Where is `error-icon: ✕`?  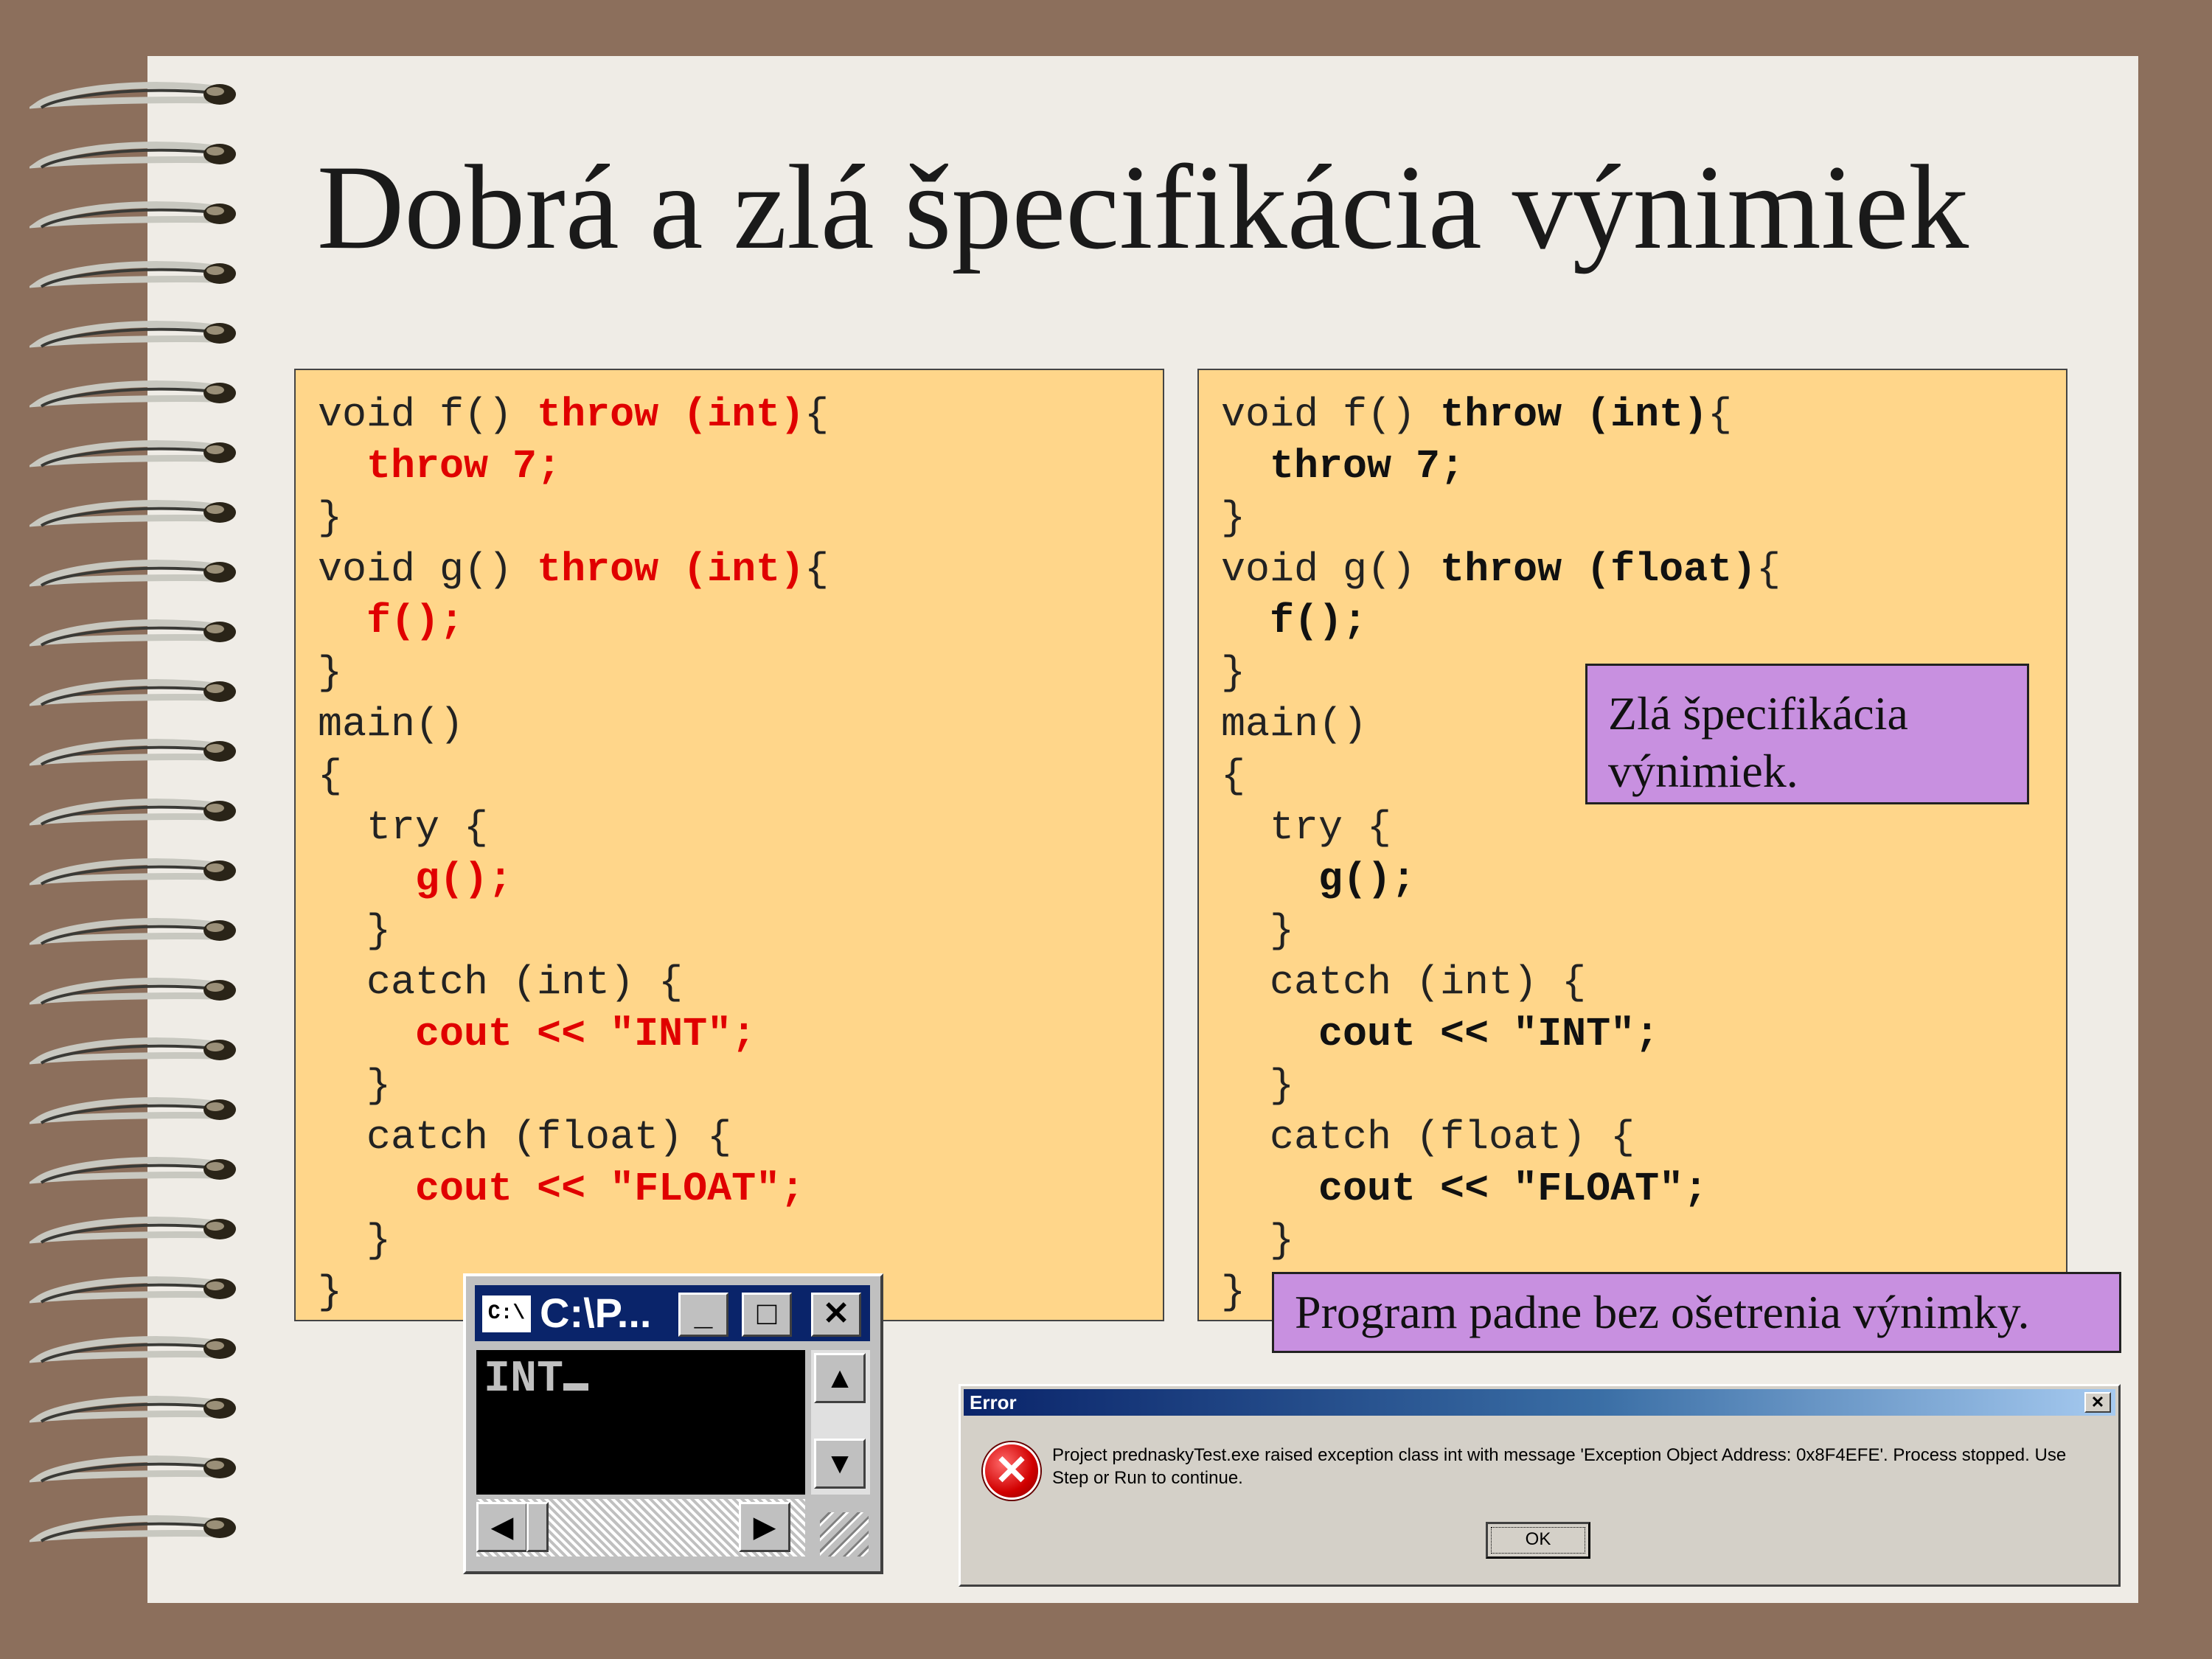
error-icon: ✕ is located at coordinates (1011, 1471).